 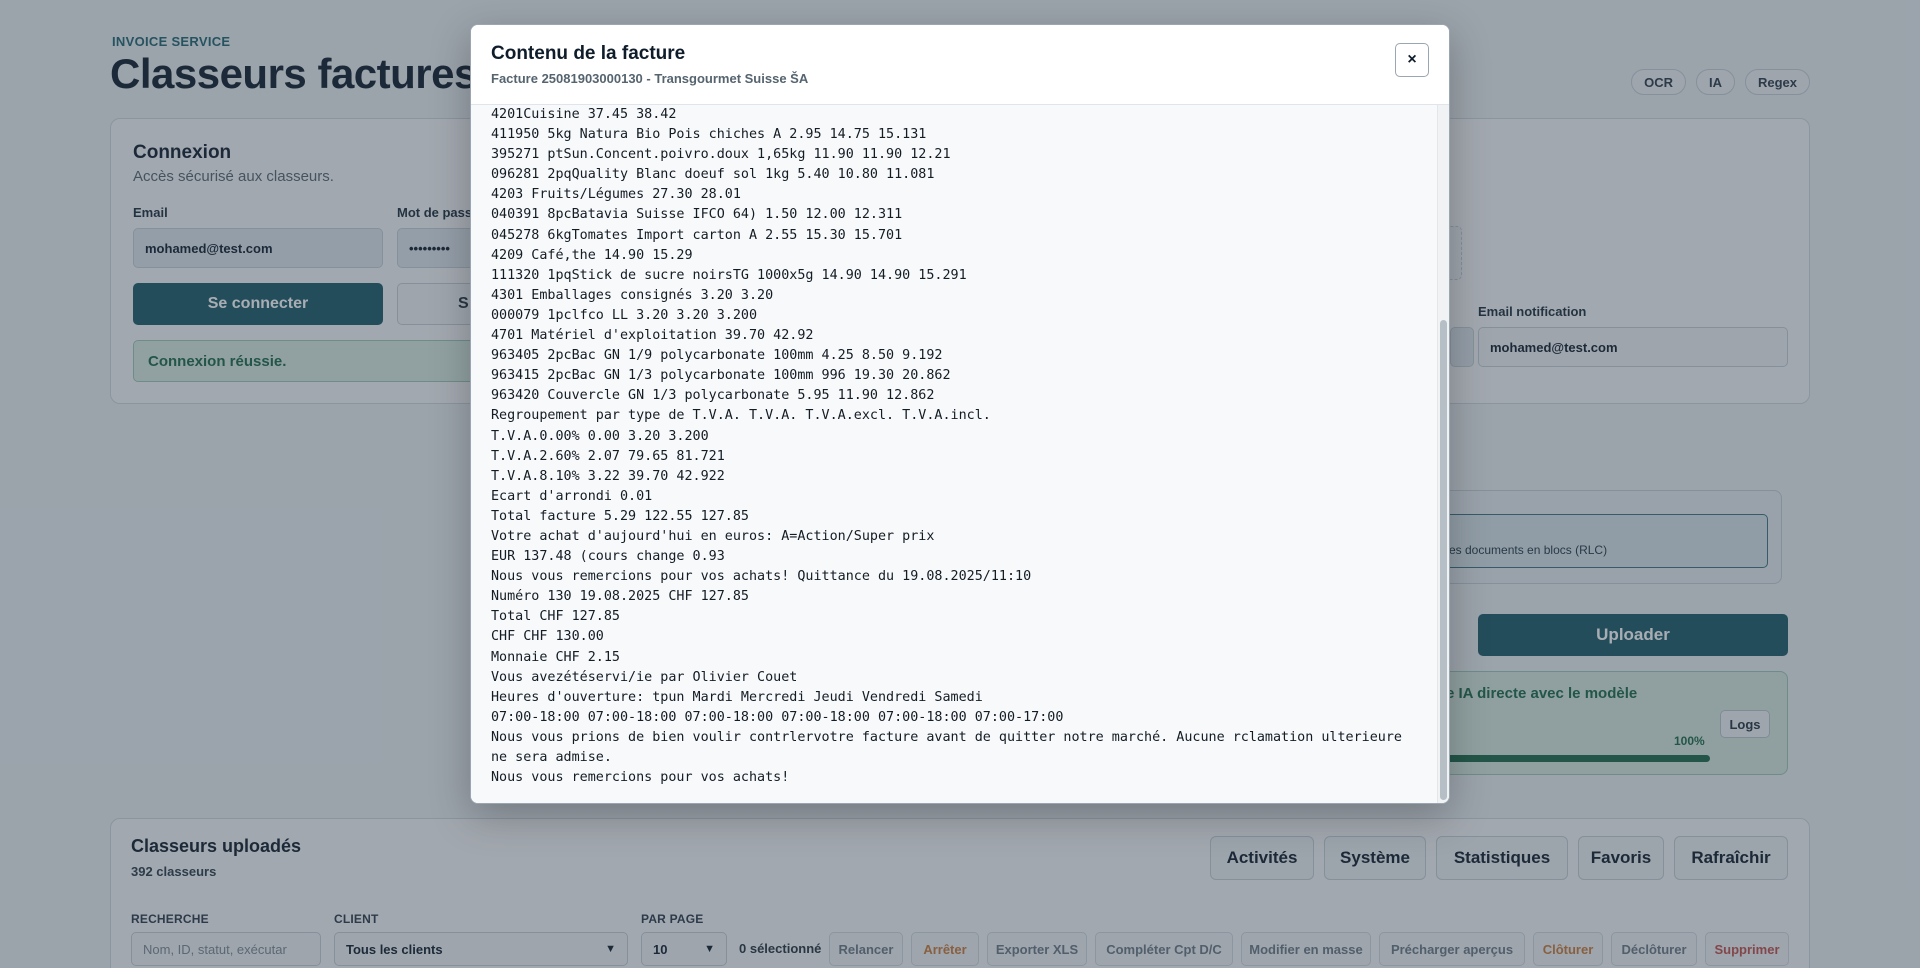 What do you see at coordinates (584, 114) in the screenshot?
I see `invoice-line: 4201Cuisine 37.45 38.42` at bounding box center [584, 114].